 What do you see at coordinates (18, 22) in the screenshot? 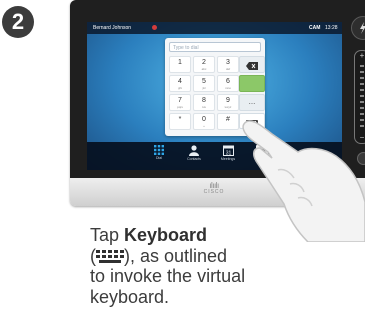
I see `step-number-badge: 2` at bounding box center [18, 22].